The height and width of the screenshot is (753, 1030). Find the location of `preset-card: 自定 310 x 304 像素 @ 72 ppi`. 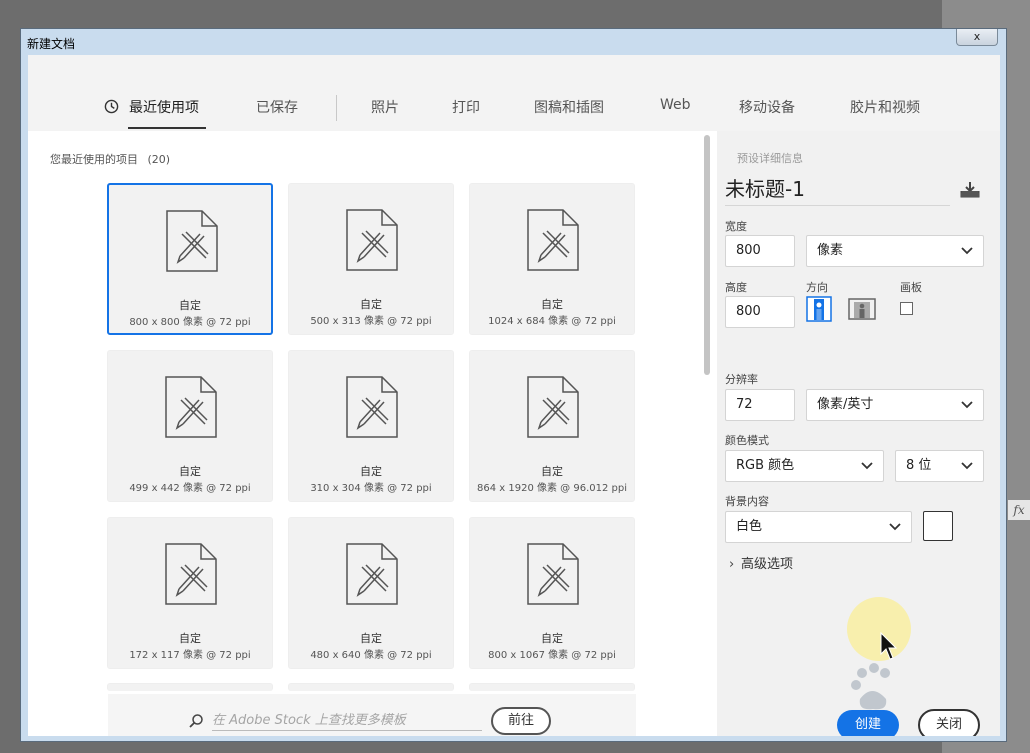

preset-card: 自定 310 x 304 像素 @ 72 ppi is located at coordinates (371, 426).